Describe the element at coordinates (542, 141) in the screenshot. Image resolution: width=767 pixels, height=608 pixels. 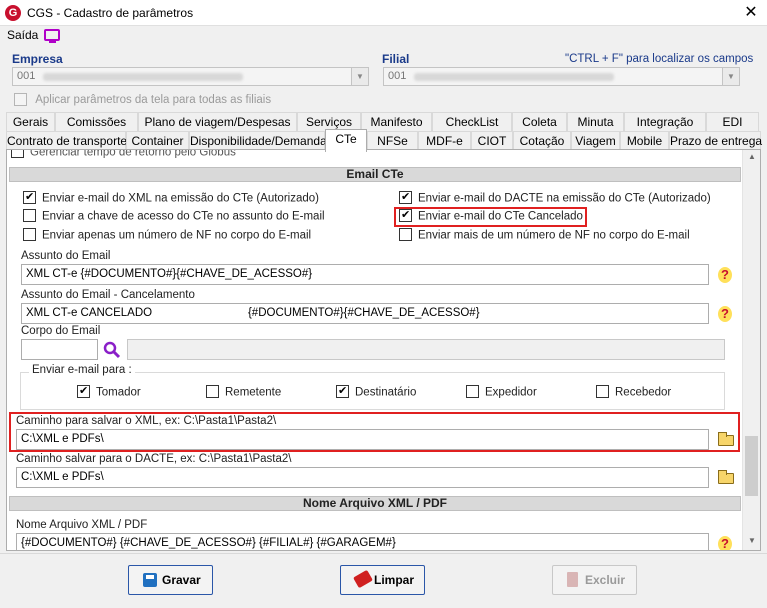
I see `tab-cotacao: Cotação` at that location.